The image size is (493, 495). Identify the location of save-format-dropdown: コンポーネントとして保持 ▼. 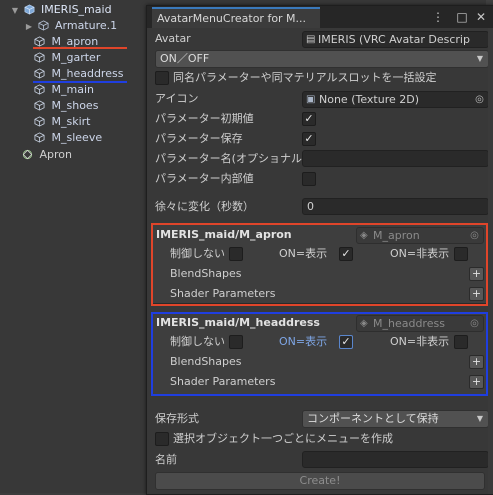
(395, 419).